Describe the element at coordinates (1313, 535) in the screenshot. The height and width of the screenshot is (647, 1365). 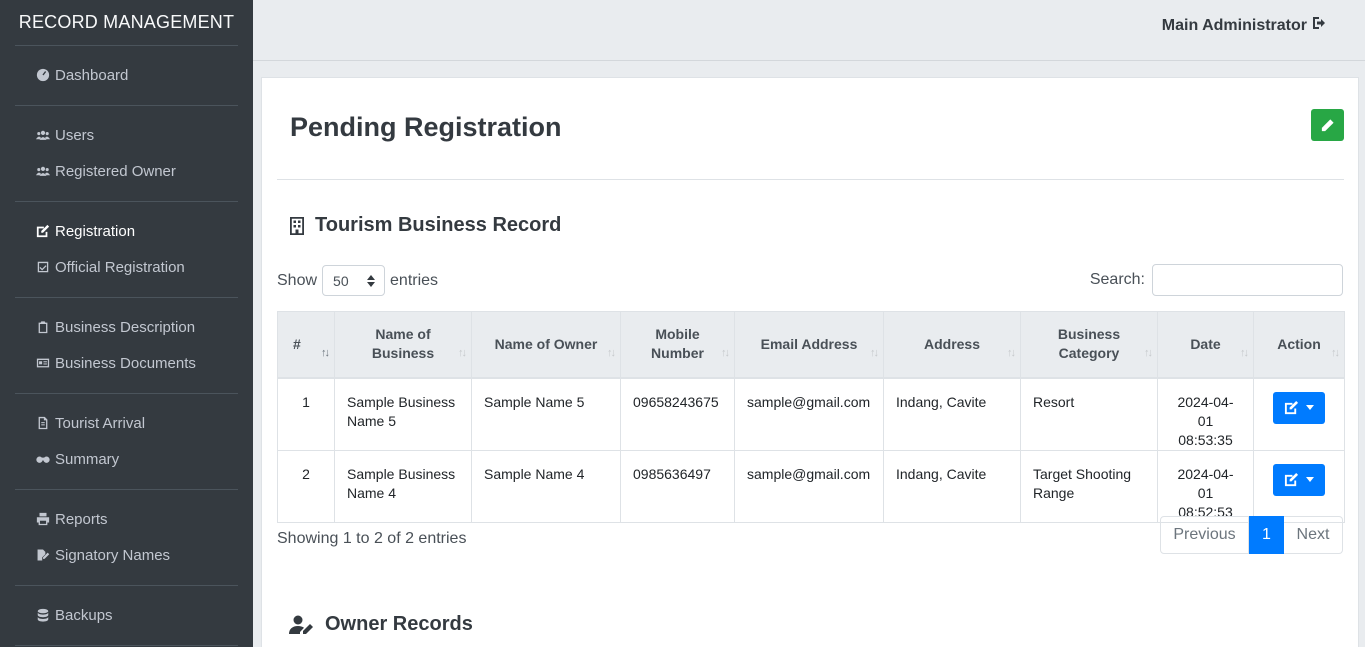
I see `pagination-next: Next` at that location.